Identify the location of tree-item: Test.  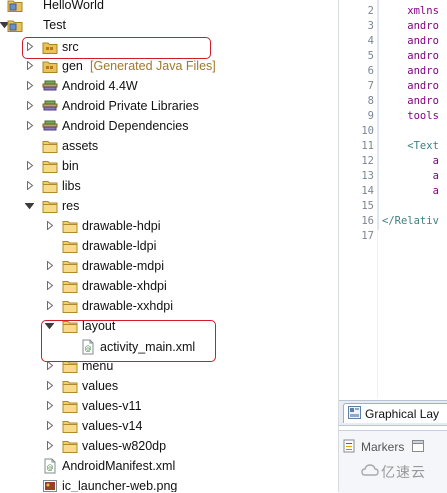
(169, 25).